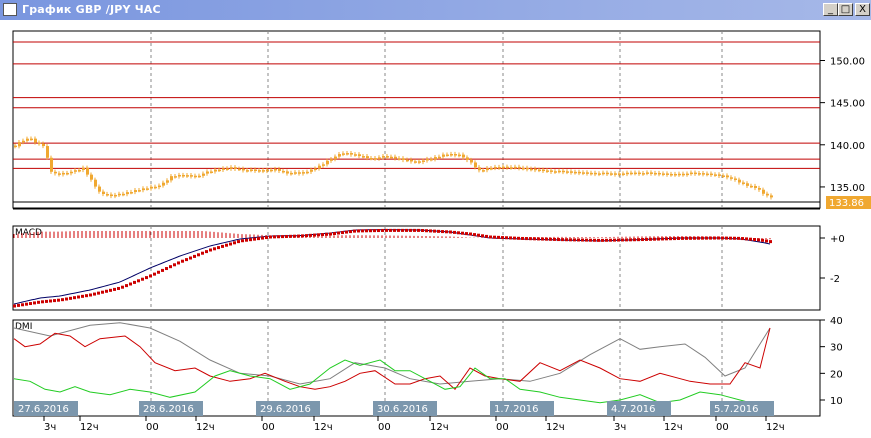 This screenshot has height=438, width=871. I want to click on date-label: 30.6.2016, so click(402, 409).